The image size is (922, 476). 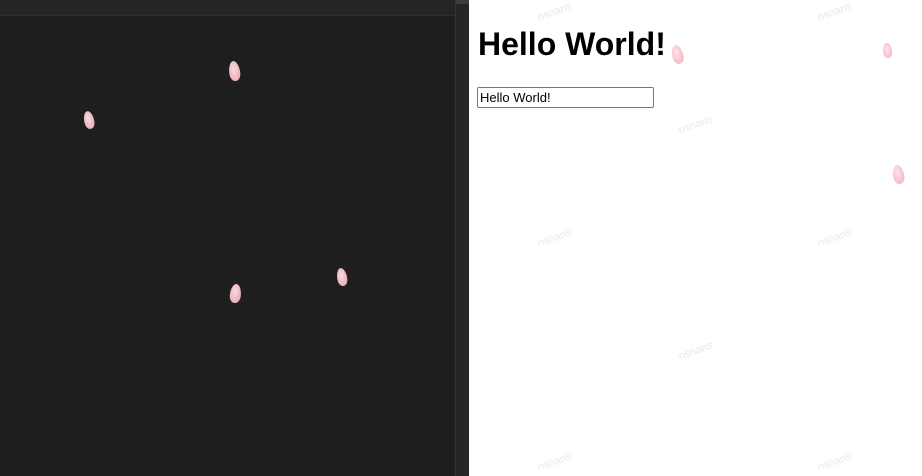 I want to click on editor-tab-bar, so click(x=227, y=8).